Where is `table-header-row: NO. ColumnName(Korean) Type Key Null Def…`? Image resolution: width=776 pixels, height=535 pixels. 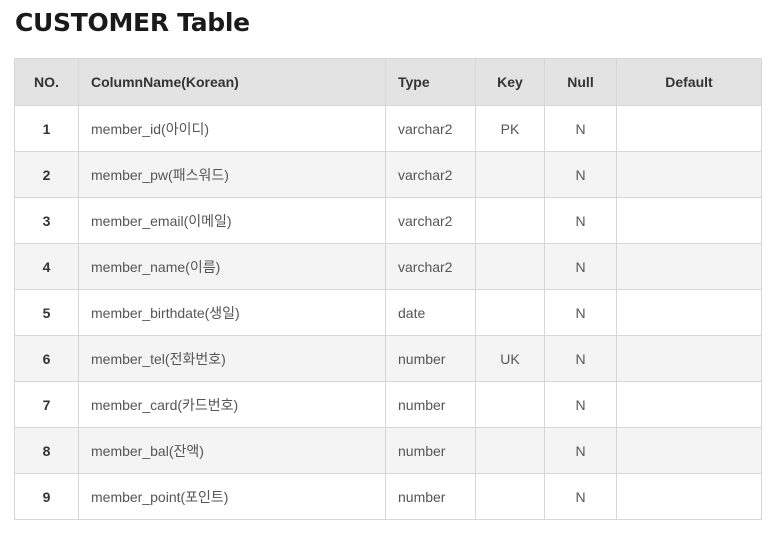 table-header-row: NO. ColumnName(Korean) Type Key Null Def… is located at coordinates (388, 82).